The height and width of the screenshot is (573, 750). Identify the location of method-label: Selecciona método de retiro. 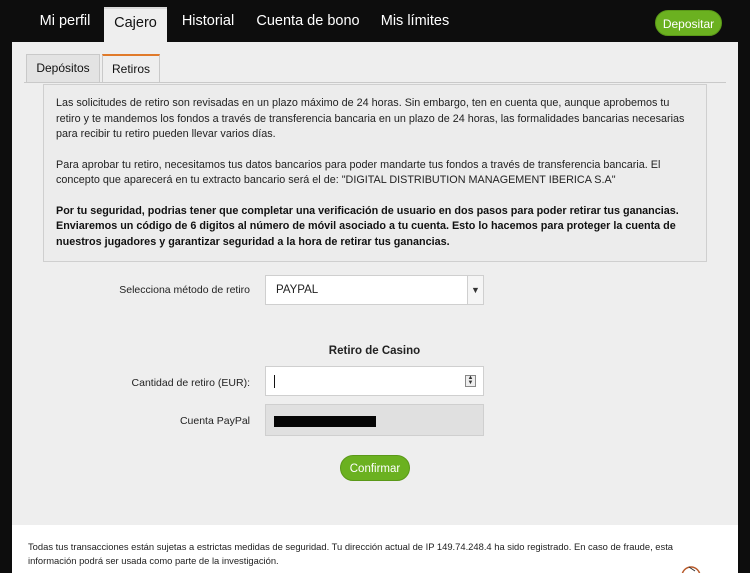
(184, 290).